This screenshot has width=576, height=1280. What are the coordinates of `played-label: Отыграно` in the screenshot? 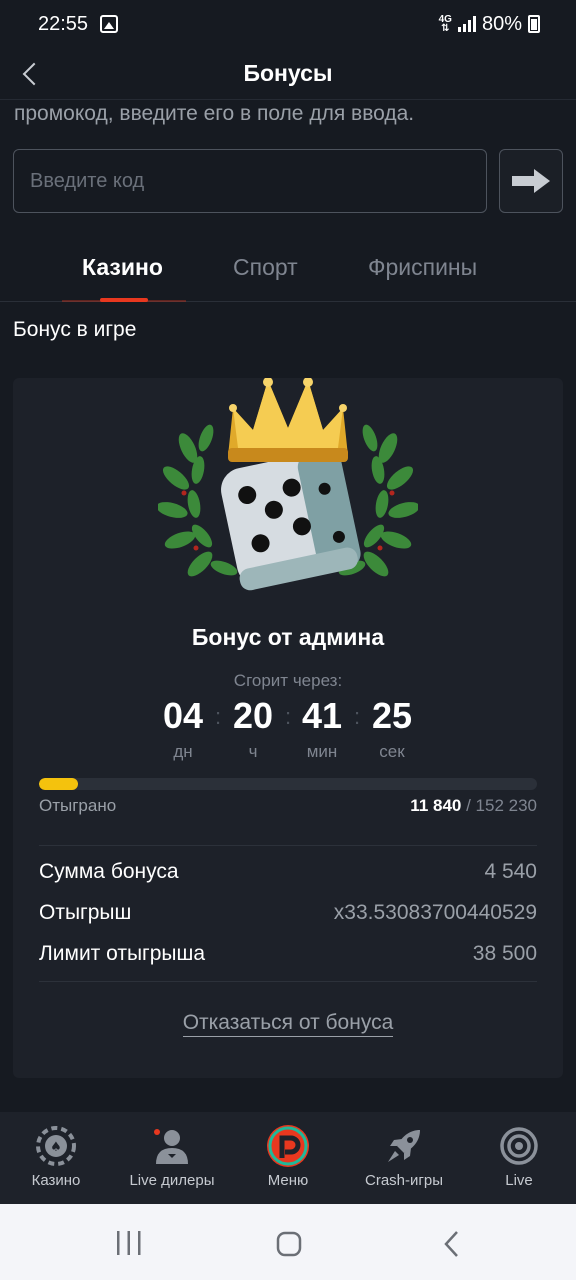 It's located at (78, 805).